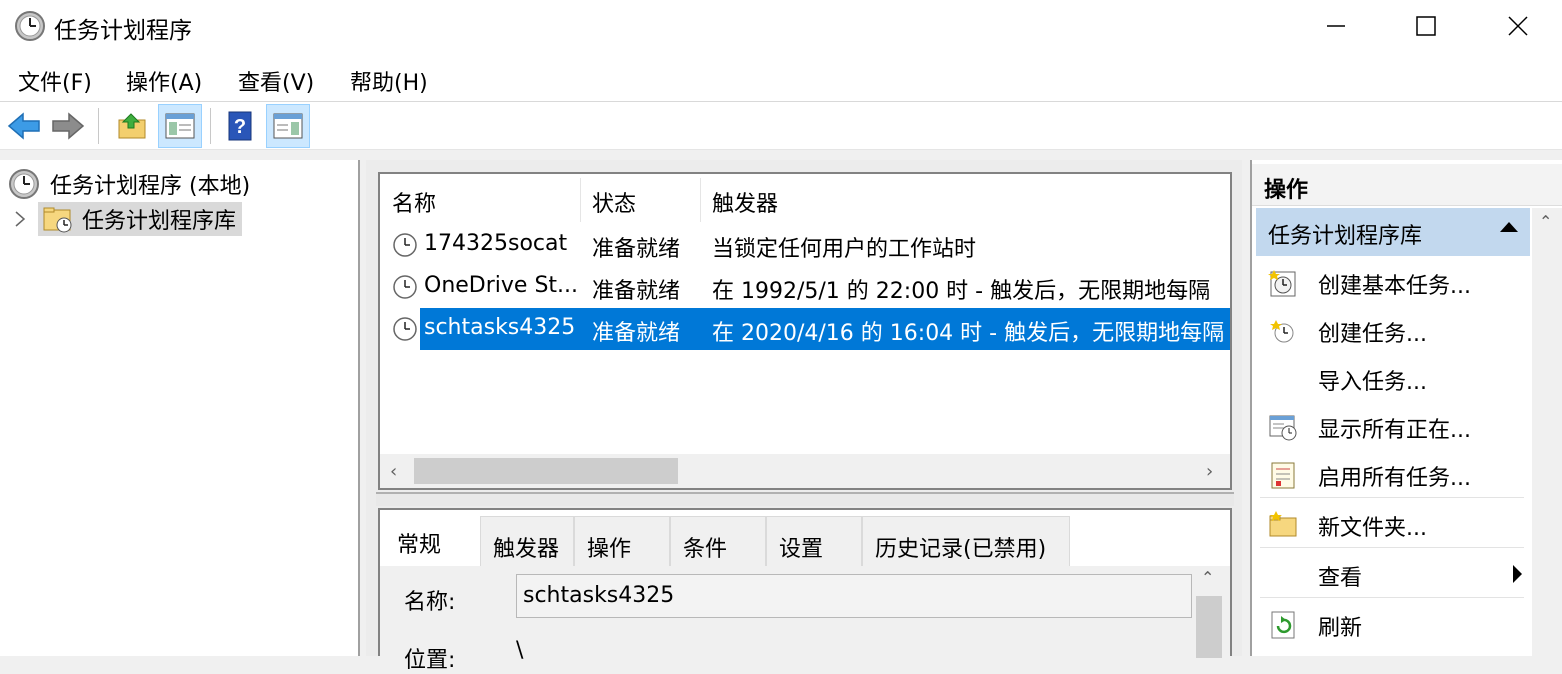 The width and height of the screenshot is (1562, 674). I want to click on name-label: 名称:, so click(430, 602).